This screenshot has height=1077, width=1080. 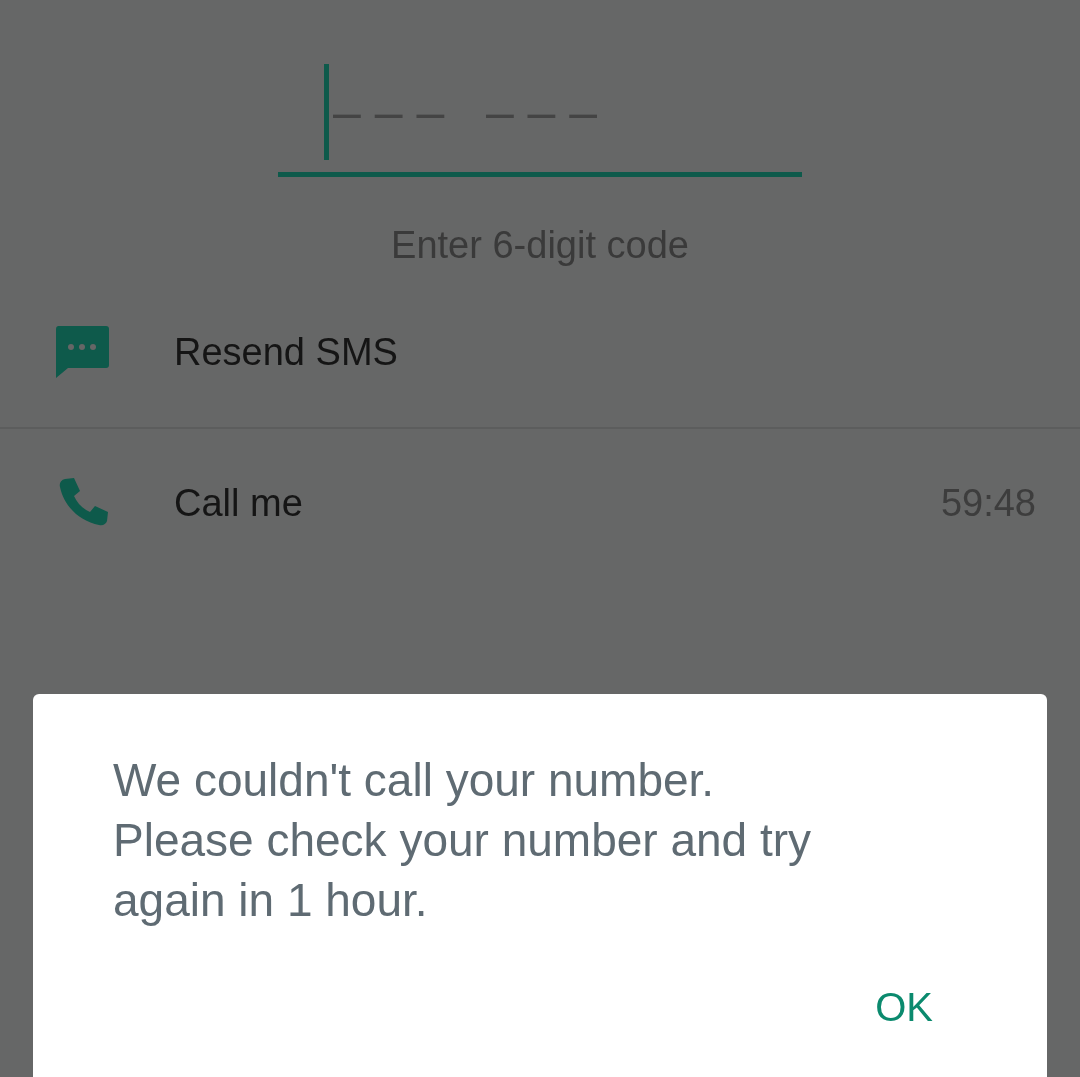 What do you see at coordinates (82, 352) in the screenshot?
I see `chat-bubble-icon` at bounding box center [82, 352].